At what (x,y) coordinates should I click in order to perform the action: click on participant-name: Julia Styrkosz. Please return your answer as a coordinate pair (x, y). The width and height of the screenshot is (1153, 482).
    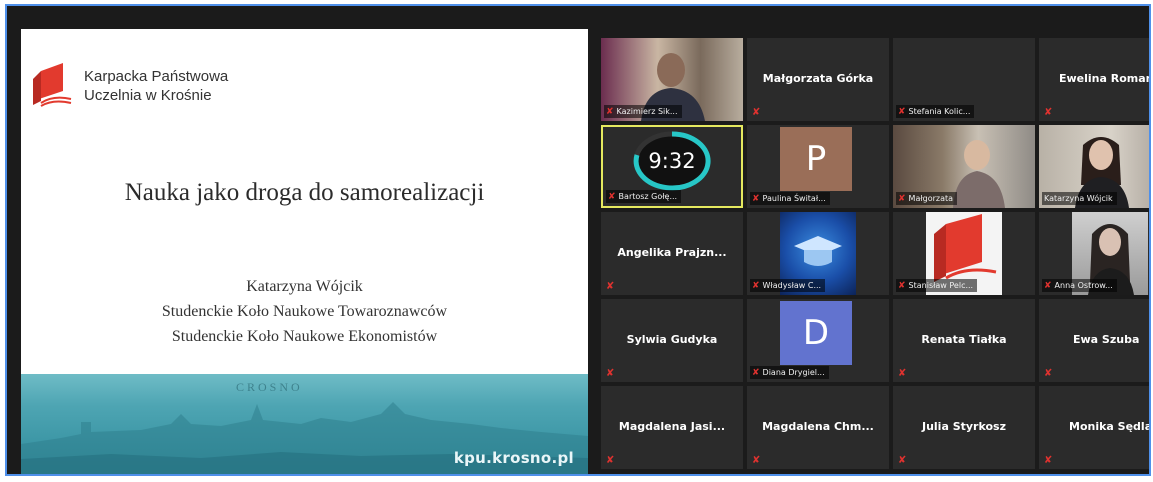
    Looking at the image, I should click on (964, 426).